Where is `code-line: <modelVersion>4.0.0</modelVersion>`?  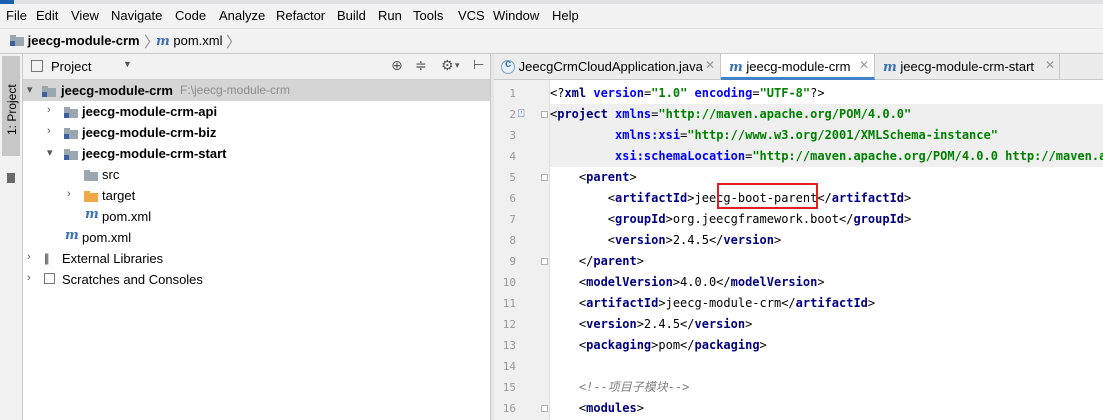
code-line: <modelVersion>4.0.0</modelVersion> is located at coordinates (826, 282).